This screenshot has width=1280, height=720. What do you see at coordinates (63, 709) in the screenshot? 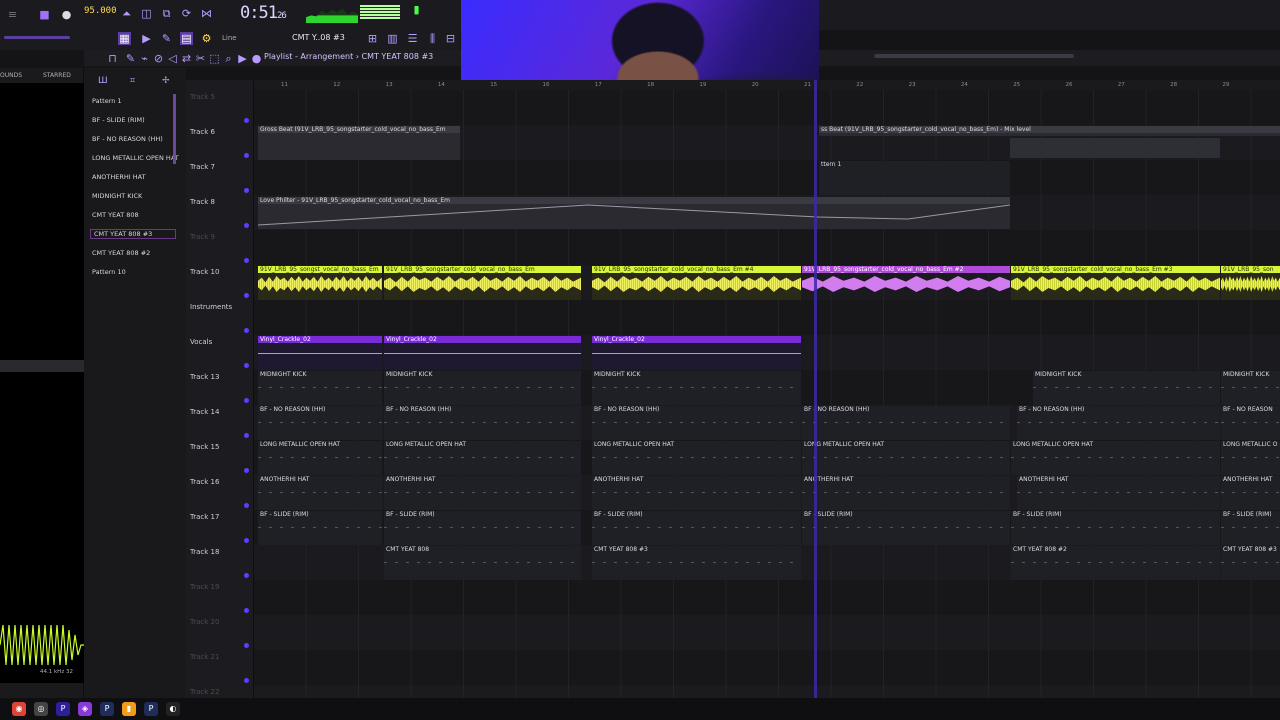
I see `premiere-icon: P` at bounding box center [63, 709].